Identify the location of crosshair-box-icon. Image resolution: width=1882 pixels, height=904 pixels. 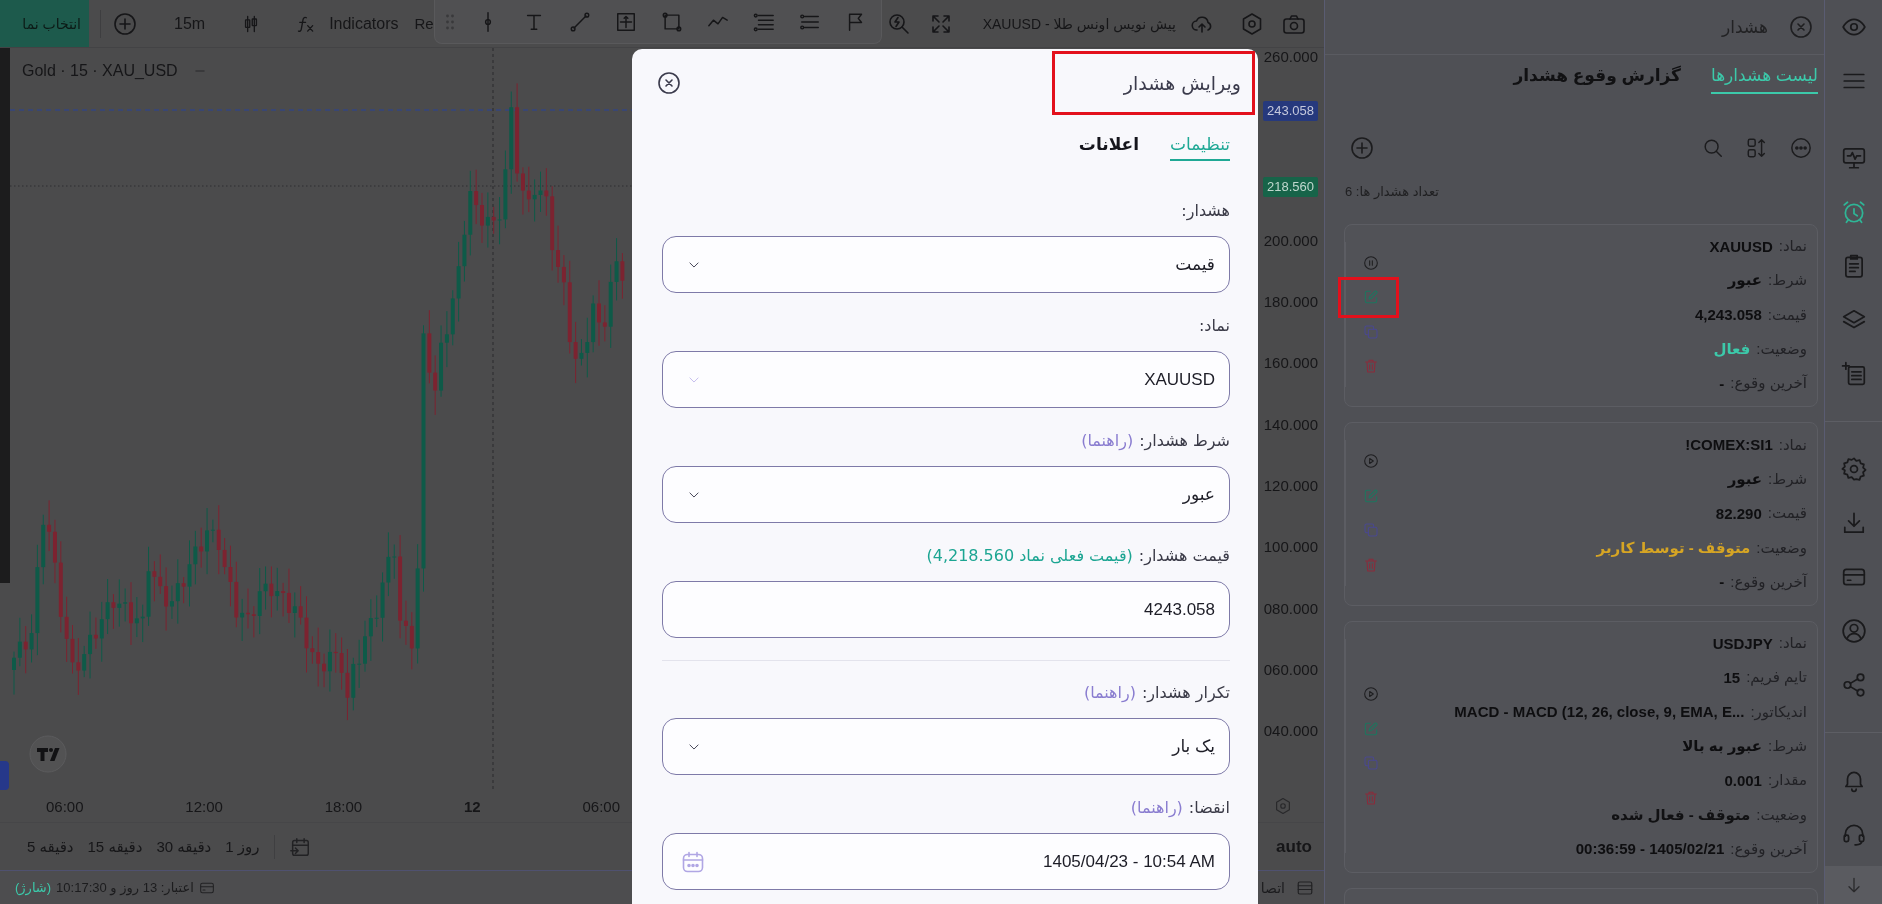
(625, 21).